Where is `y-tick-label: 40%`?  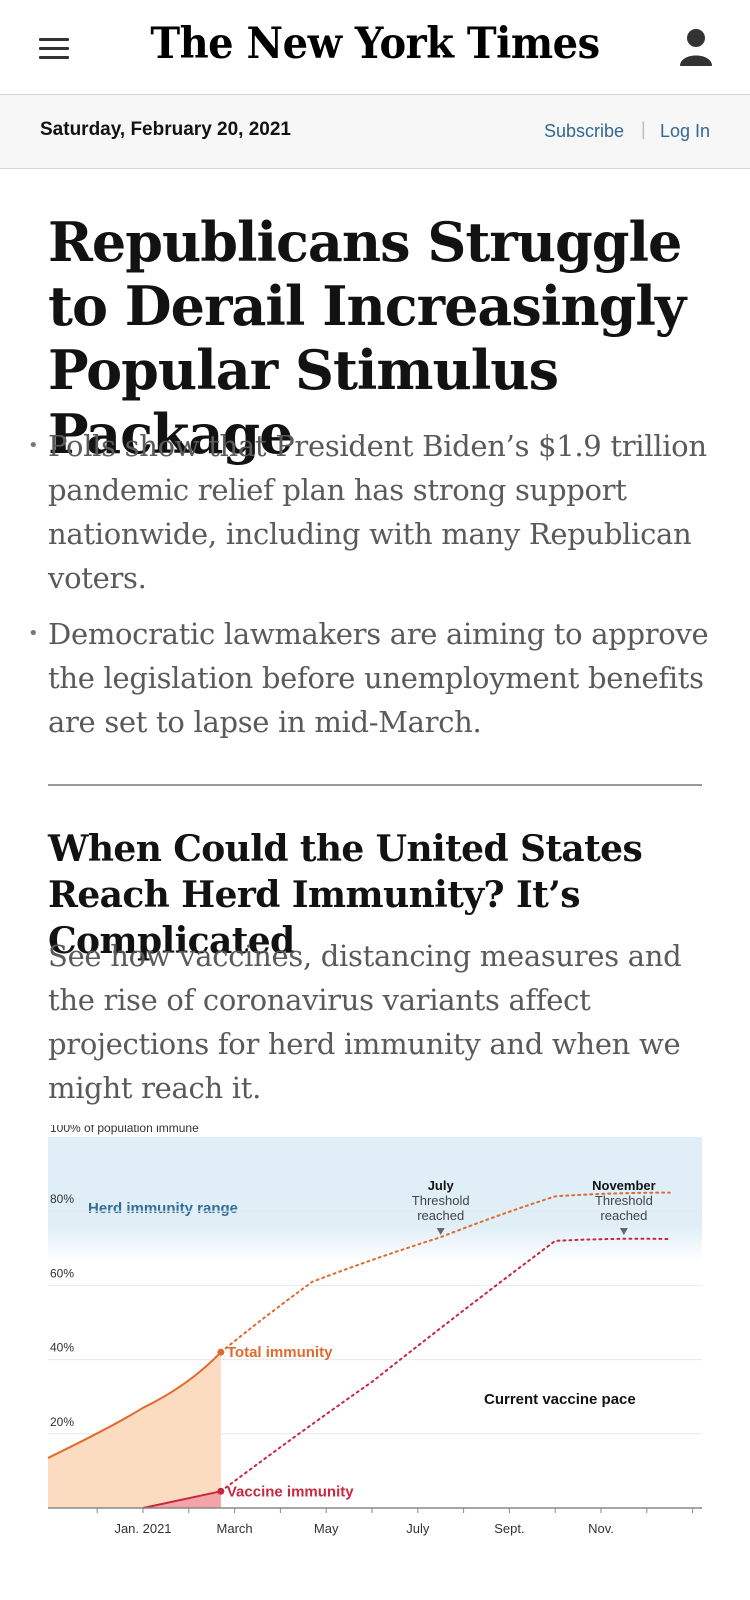
y-tick-label: 40% is located at coordinates (62, 1348).